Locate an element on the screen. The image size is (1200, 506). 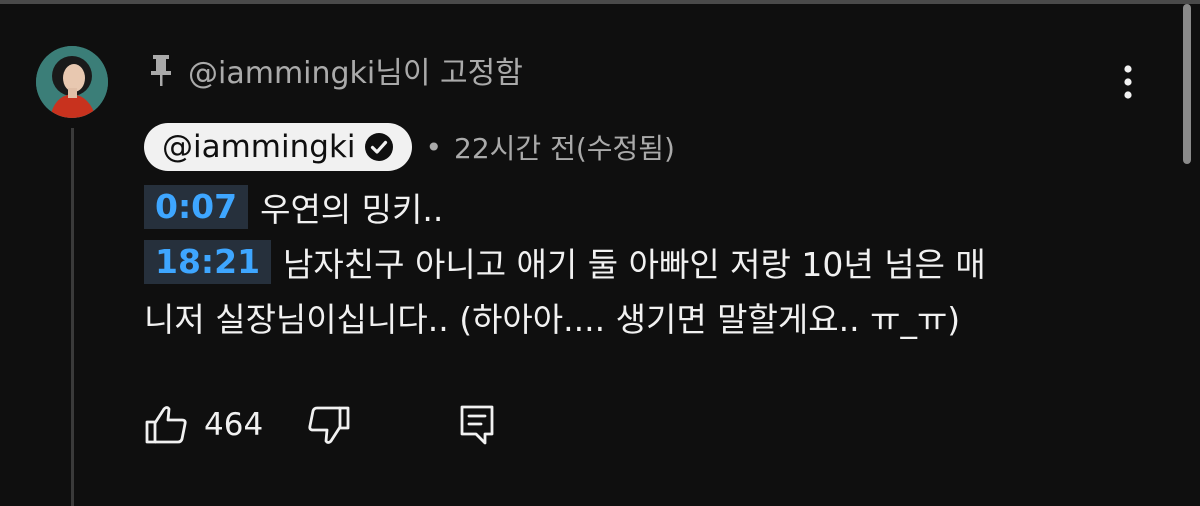
comment-line: 0:07 우연의 밍키.. is located at coordinates (644, 209).